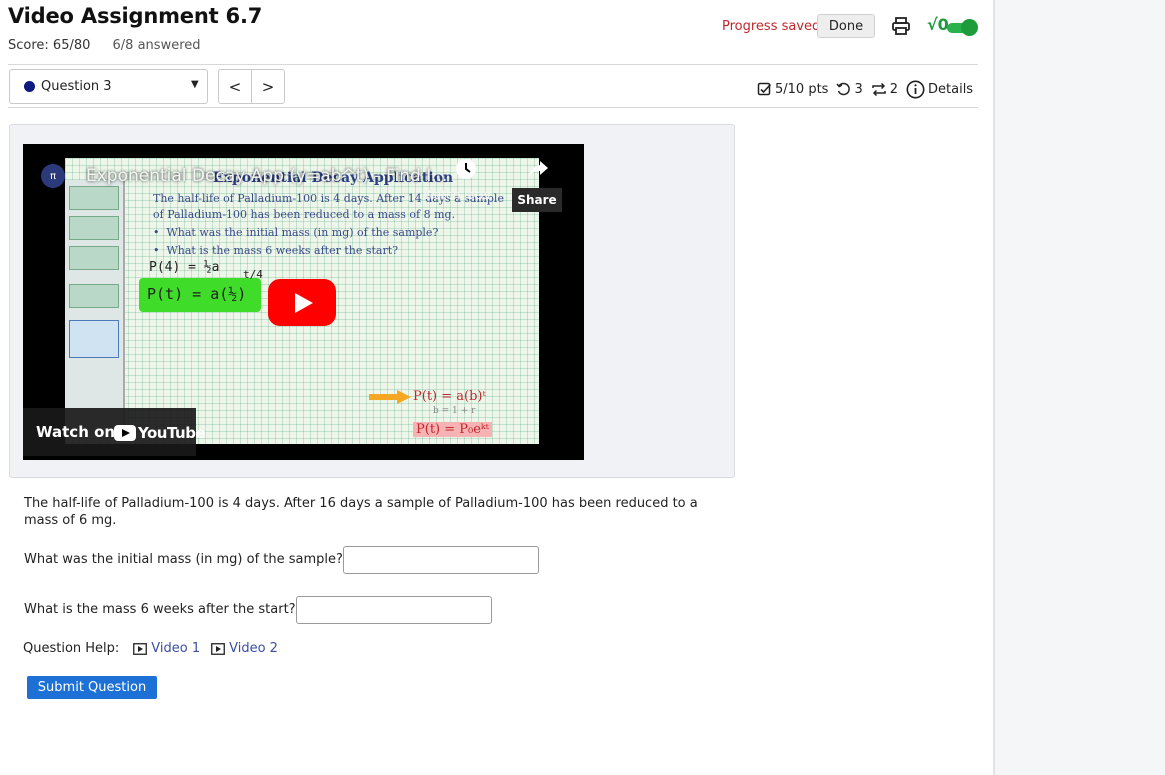 This screenshot has height=775, width=1165. What do you see at coordinates (843, 88) in the screenshot?
I see `retry-icon` at bounding box center [843, 88].